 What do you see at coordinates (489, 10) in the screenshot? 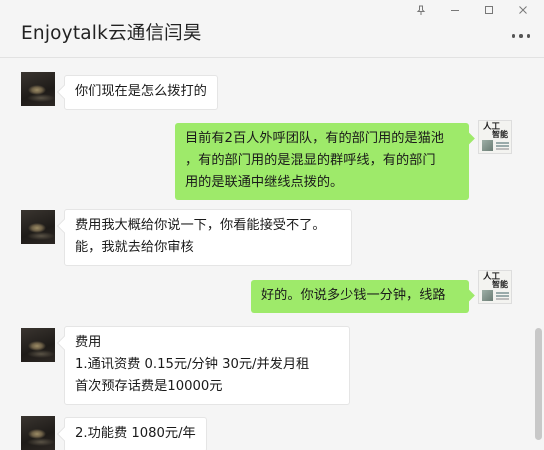
I see `maximize-icon` at bounding box center [489, 10].